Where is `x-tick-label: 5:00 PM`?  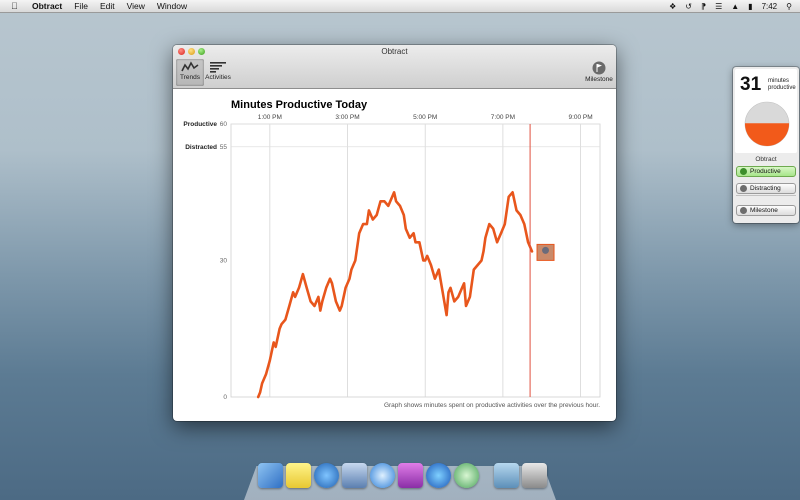 x-tick-label: 5:00 PM is located at coordinates (425, 117).